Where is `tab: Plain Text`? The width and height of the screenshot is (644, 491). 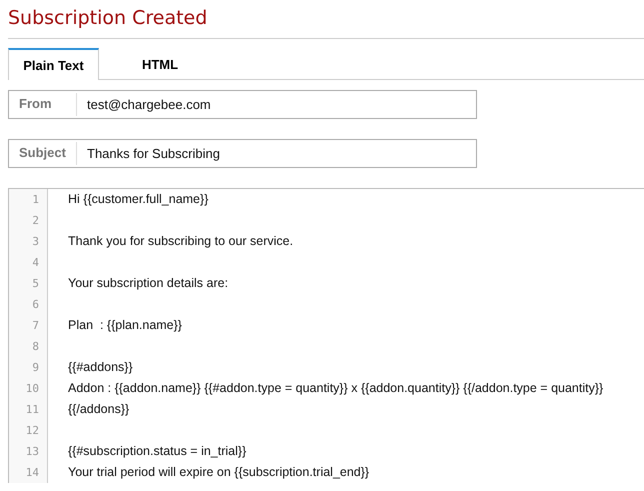 tab: Plain Text is located at coordinates (53, 64).